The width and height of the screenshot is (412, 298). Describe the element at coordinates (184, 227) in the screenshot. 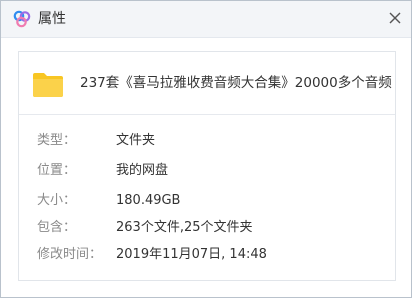

I see `property-value-contains: 263个文件,25个文件夹` at that location.